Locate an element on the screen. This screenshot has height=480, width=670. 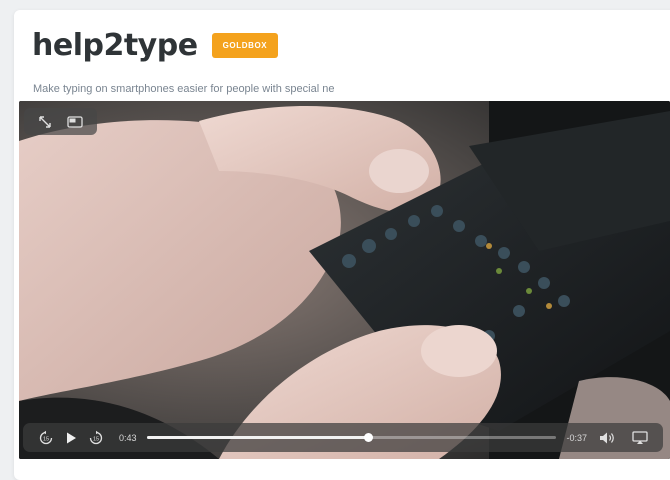
playback-controls: 15 15 0:43 -0:37 is located at coordinates (343, 437).